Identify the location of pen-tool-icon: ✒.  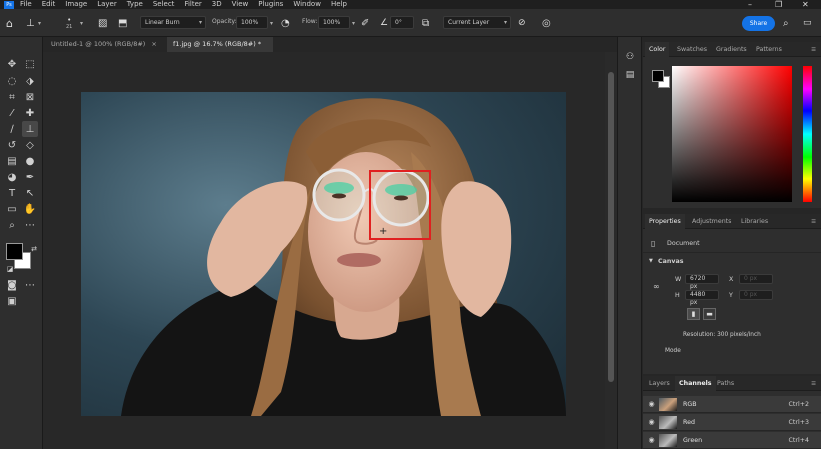
(30, 177).